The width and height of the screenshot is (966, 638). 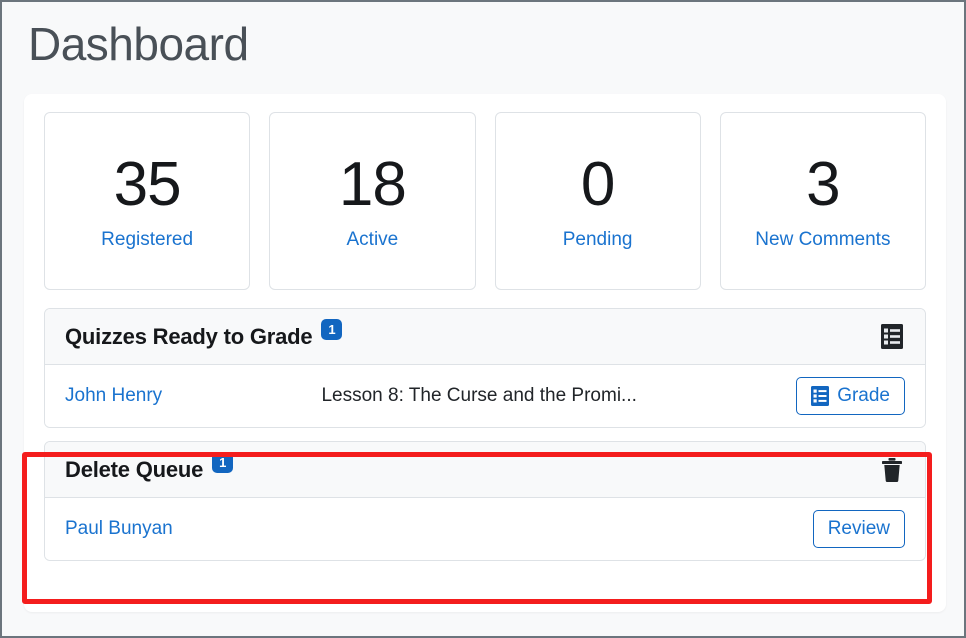 I want to click on delete-queue-student-link: Paul Bunyan, so click(x=119, y=529).